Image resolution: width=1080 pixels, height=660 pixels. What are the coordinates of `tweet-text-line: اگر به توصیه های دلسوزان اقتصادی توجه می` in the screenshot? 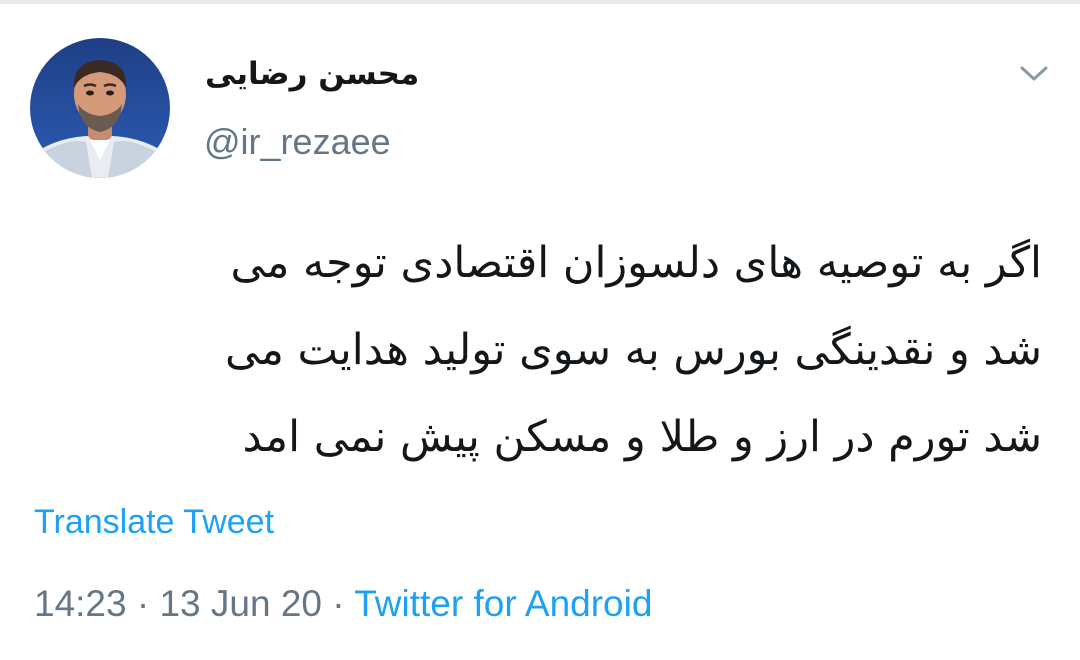 It's located at (636, 263).